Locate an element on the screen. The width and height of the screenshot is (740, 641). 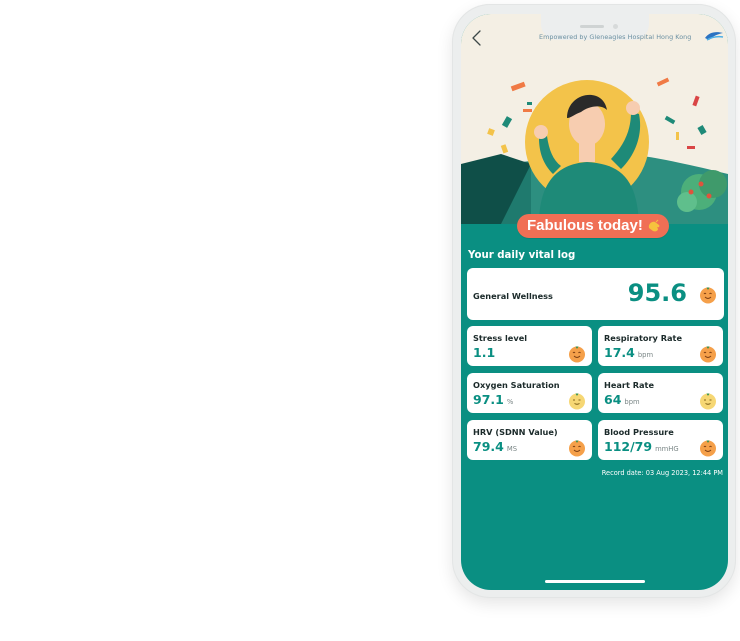
respiratory-rate-unit: bpm is located at coordinates (645, 355).